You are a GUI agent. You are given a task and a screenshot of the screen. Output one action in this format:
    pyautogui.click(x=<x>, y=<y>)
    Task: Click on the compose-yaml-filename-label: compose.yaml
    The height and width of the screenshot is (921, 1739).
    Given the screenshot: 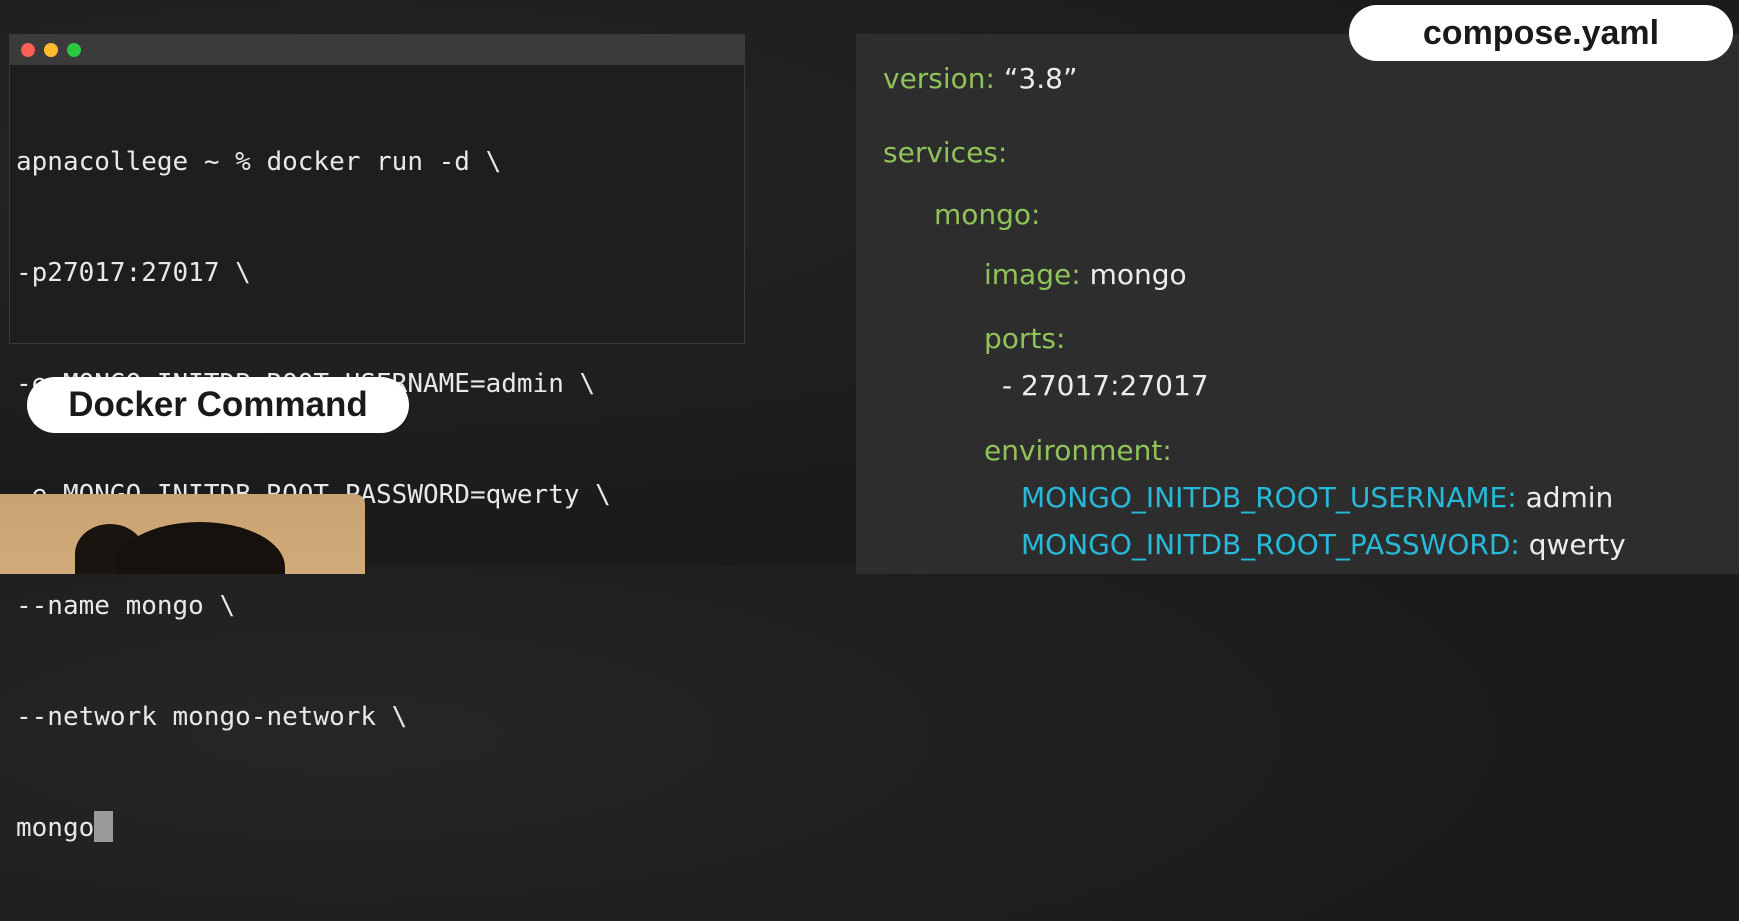 What is the action you would take?
    pyautogui.click(x=1541, y=33)
    